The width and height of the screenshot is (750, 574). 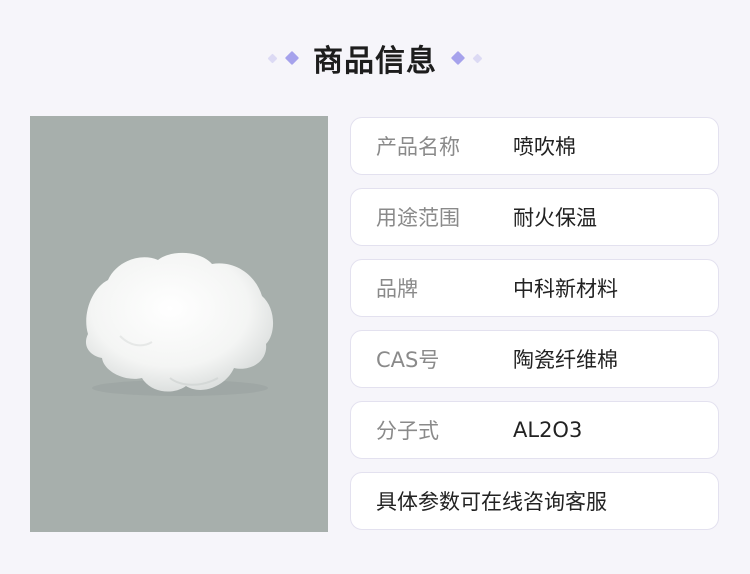 What do you see at coordinates (544, 147) in the screenshot?
I see `spec-value: 喷吹棉` at bounding box center [544, 147].